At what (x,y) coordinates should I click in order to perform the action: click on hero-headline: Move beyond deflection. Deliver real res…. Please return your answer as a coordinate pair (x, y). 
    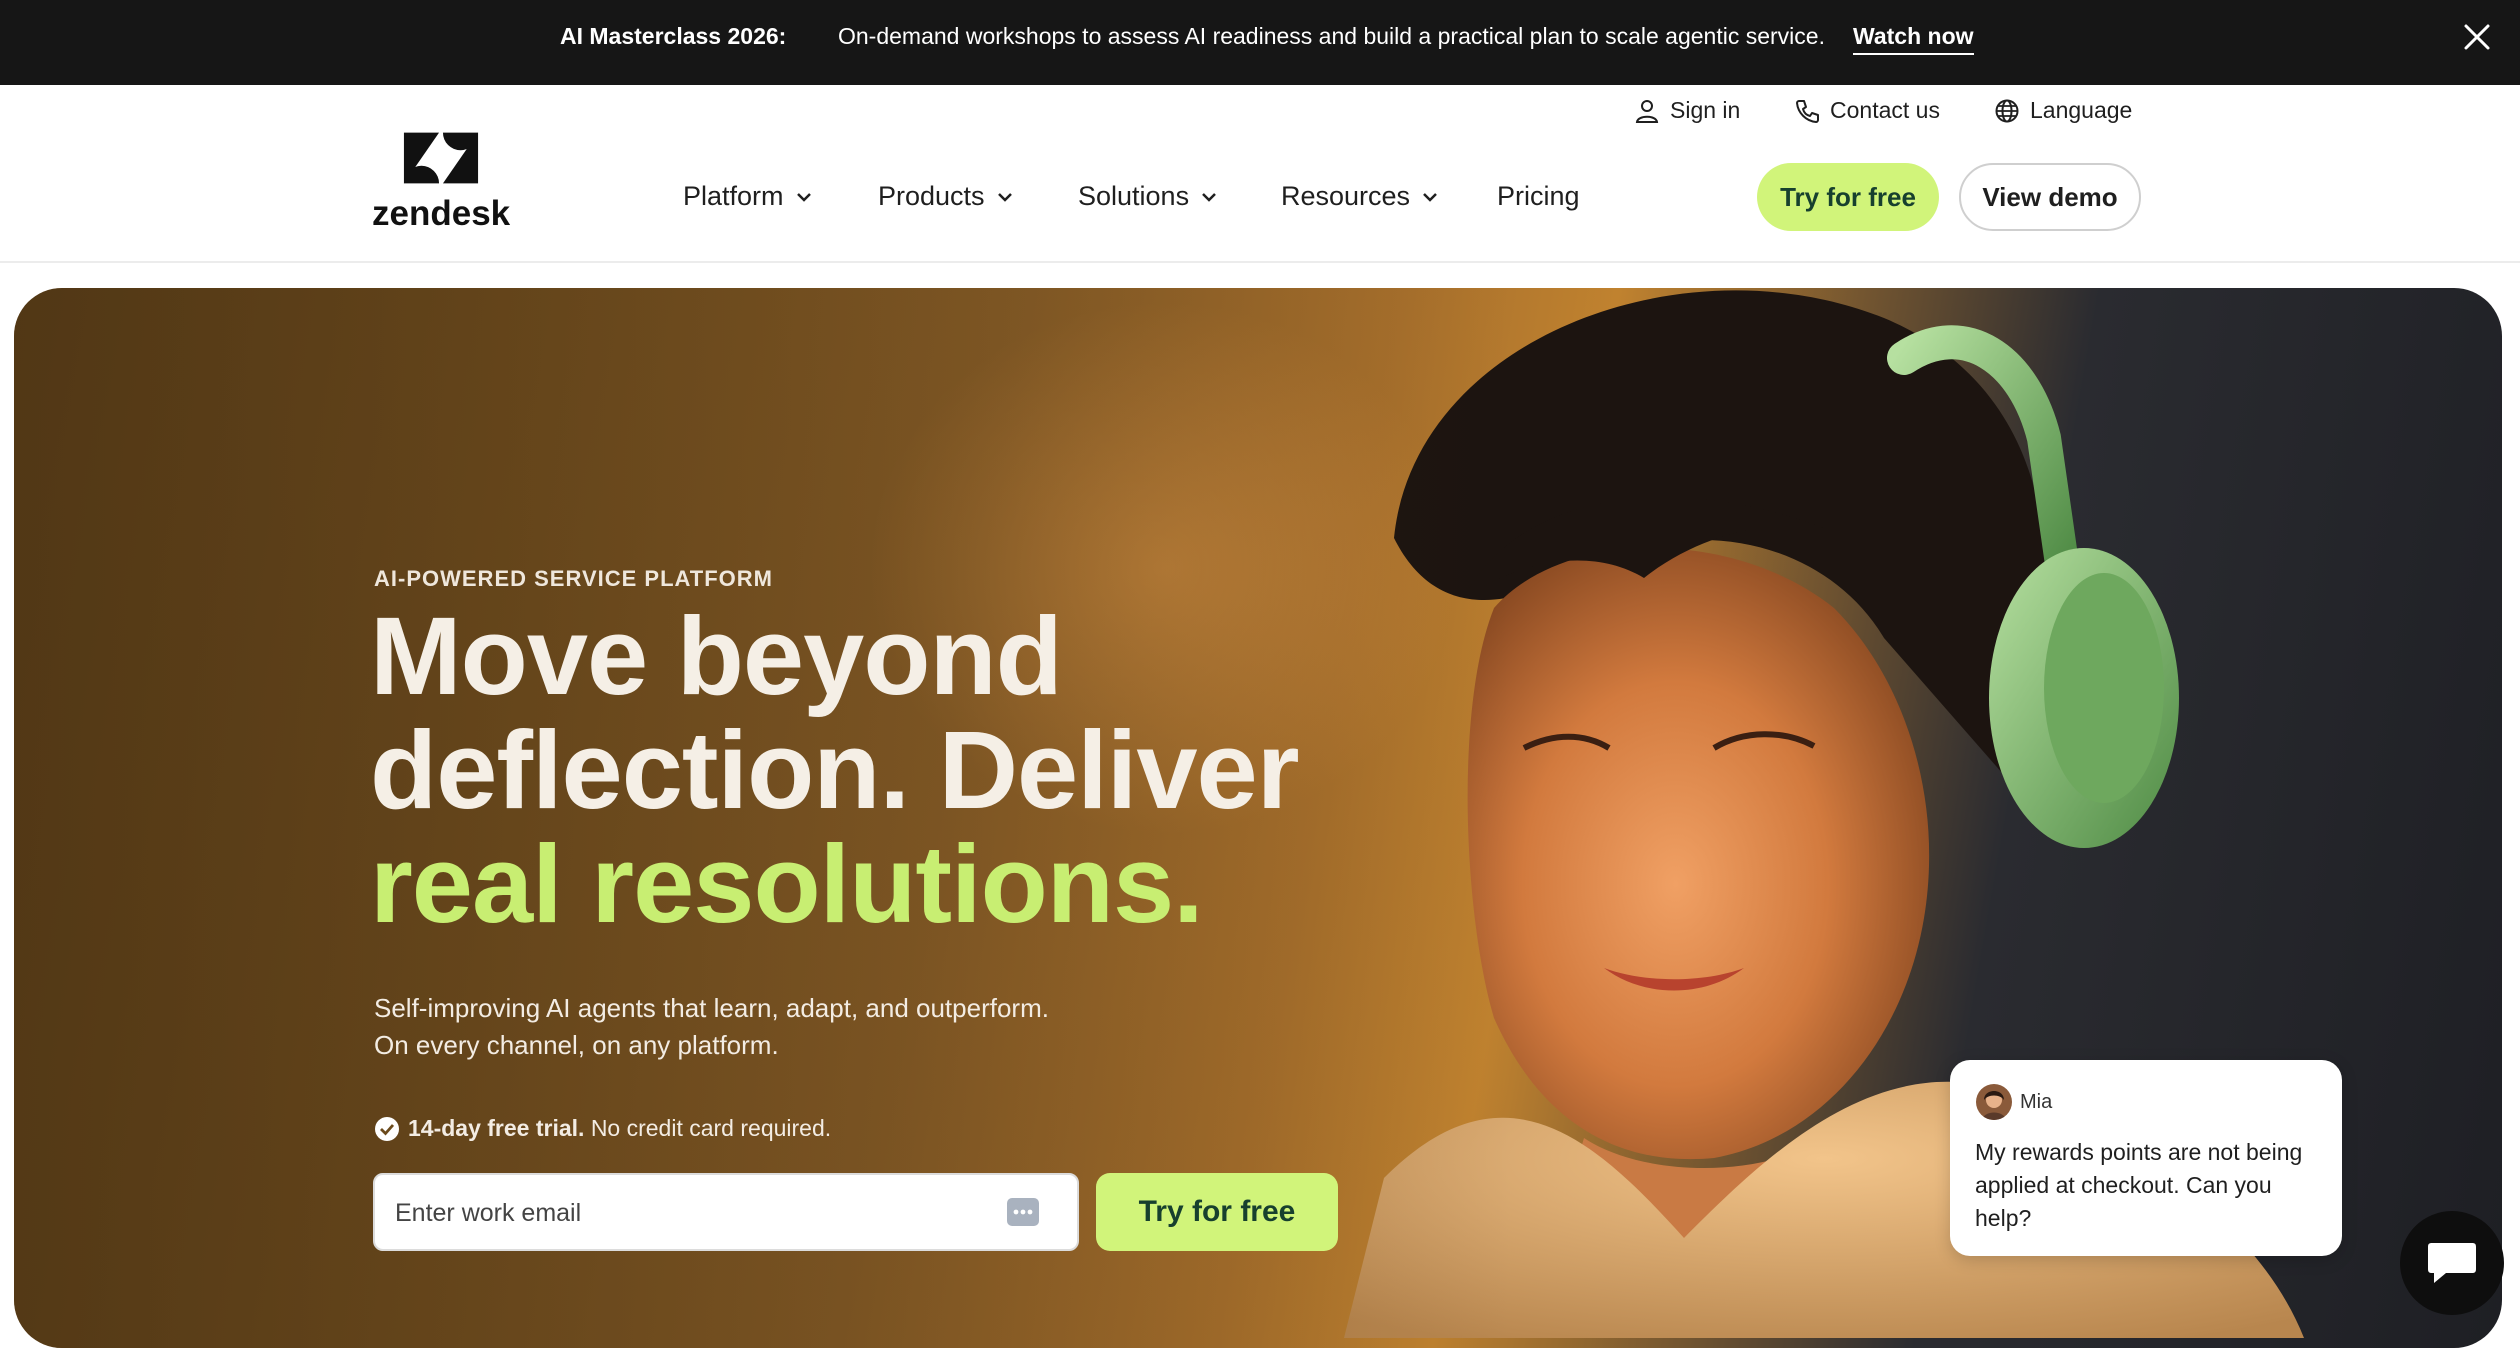
    Looking at the image, I should click on (835, 770).